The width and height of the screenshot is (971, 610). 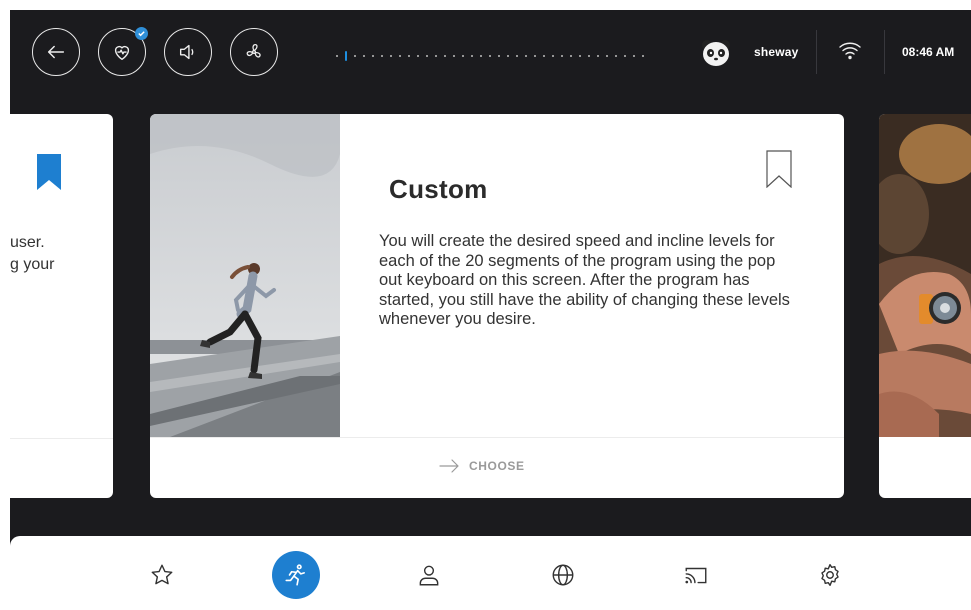 I want to click on program-card-previous: user. g your, so click(x=61, y=306).